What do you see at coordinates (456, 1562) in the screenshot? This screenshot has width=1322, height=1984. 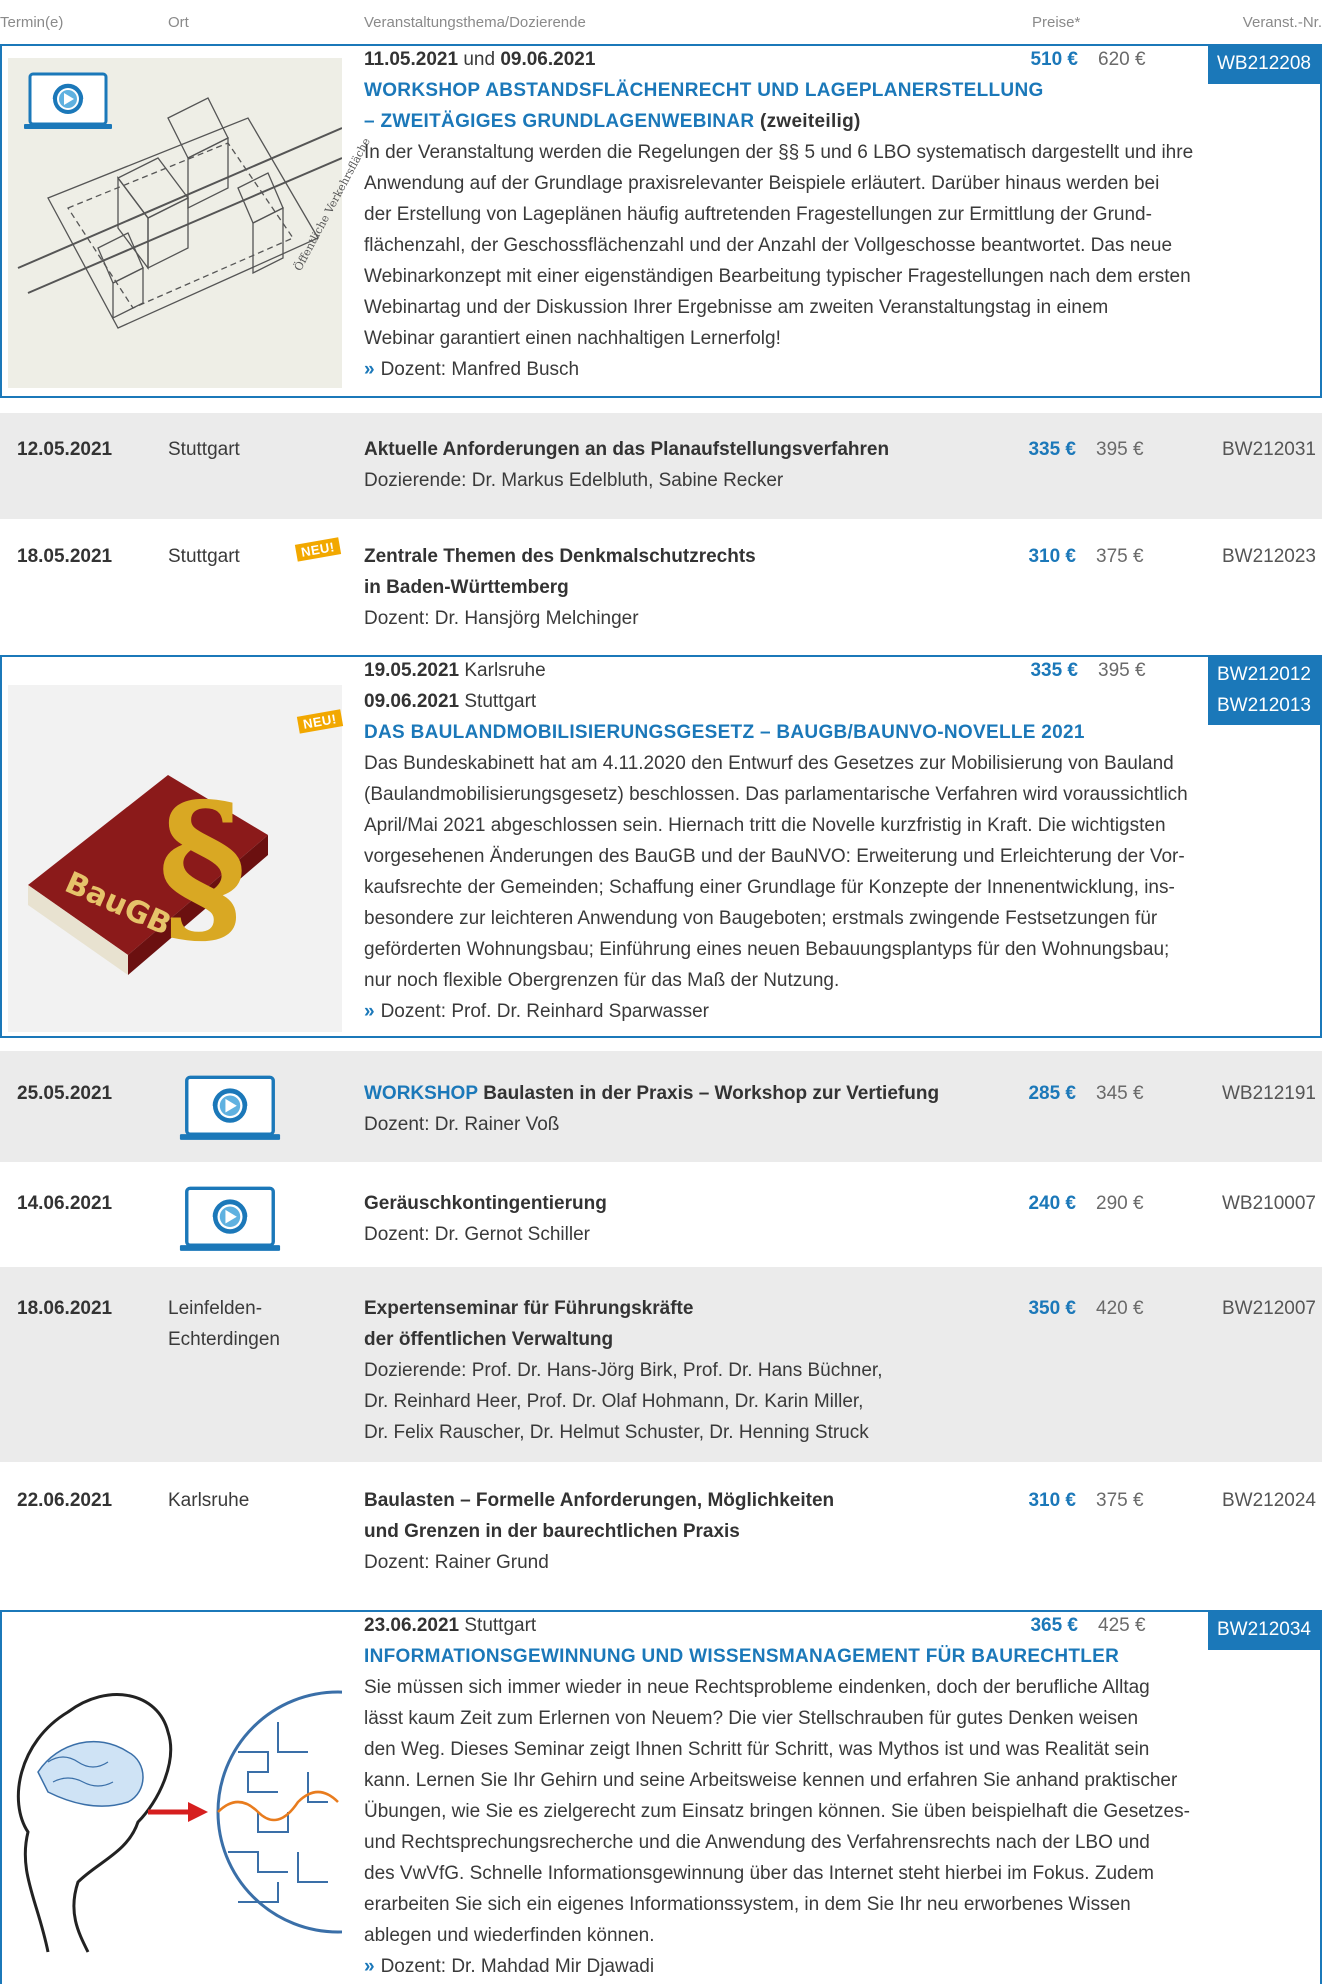 I see `event-speaker: Dozent: Rainer Grund` at bounding box center [456, 1562].